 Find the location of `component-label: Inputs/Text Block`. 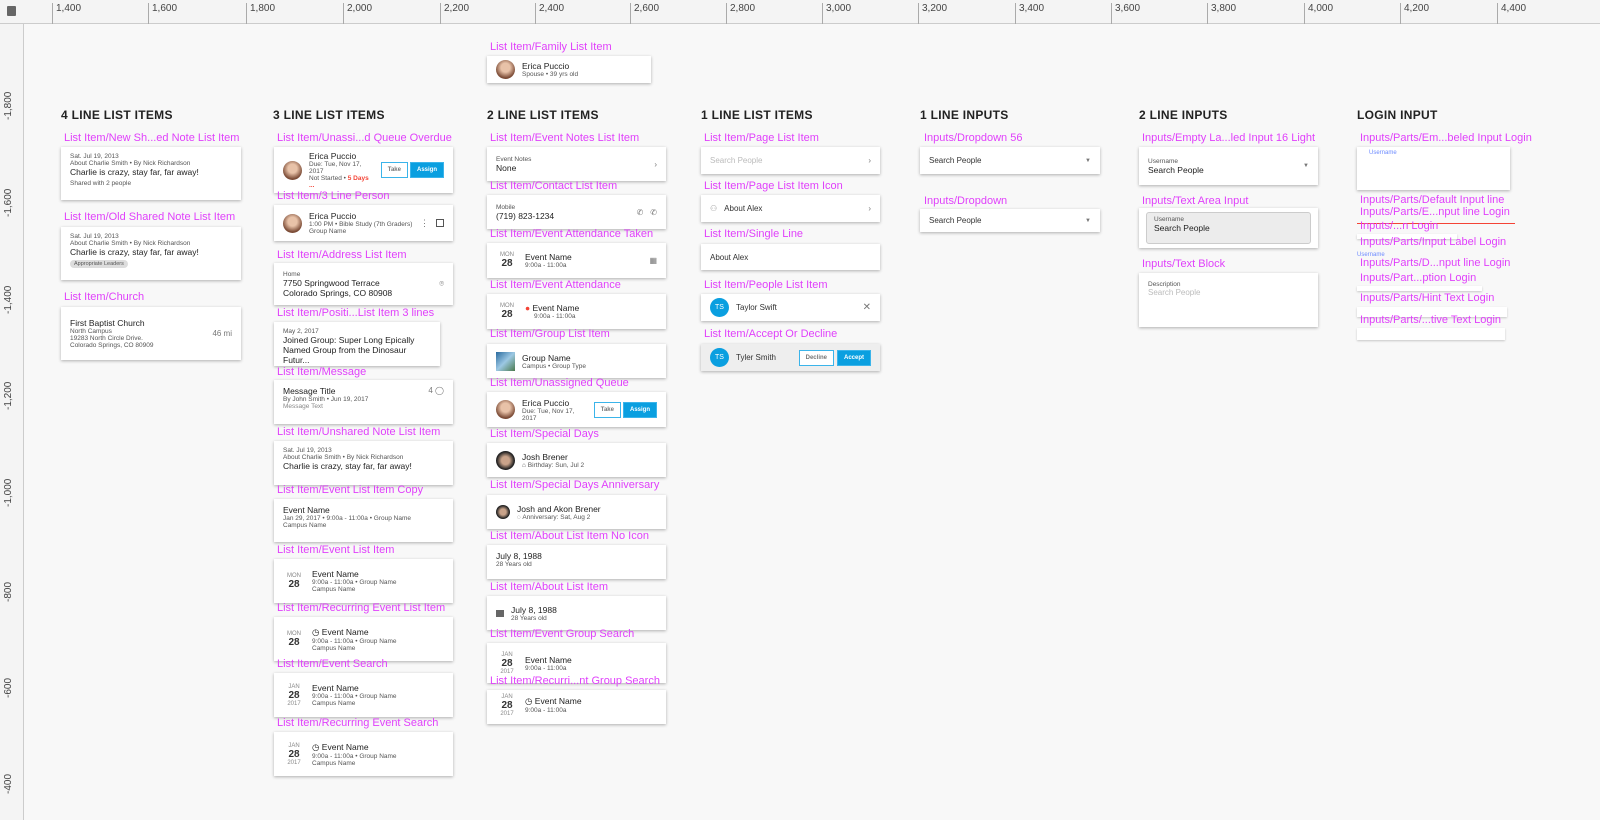

component-label: Inputs/Text Block is located at coordinates (1183, 264).